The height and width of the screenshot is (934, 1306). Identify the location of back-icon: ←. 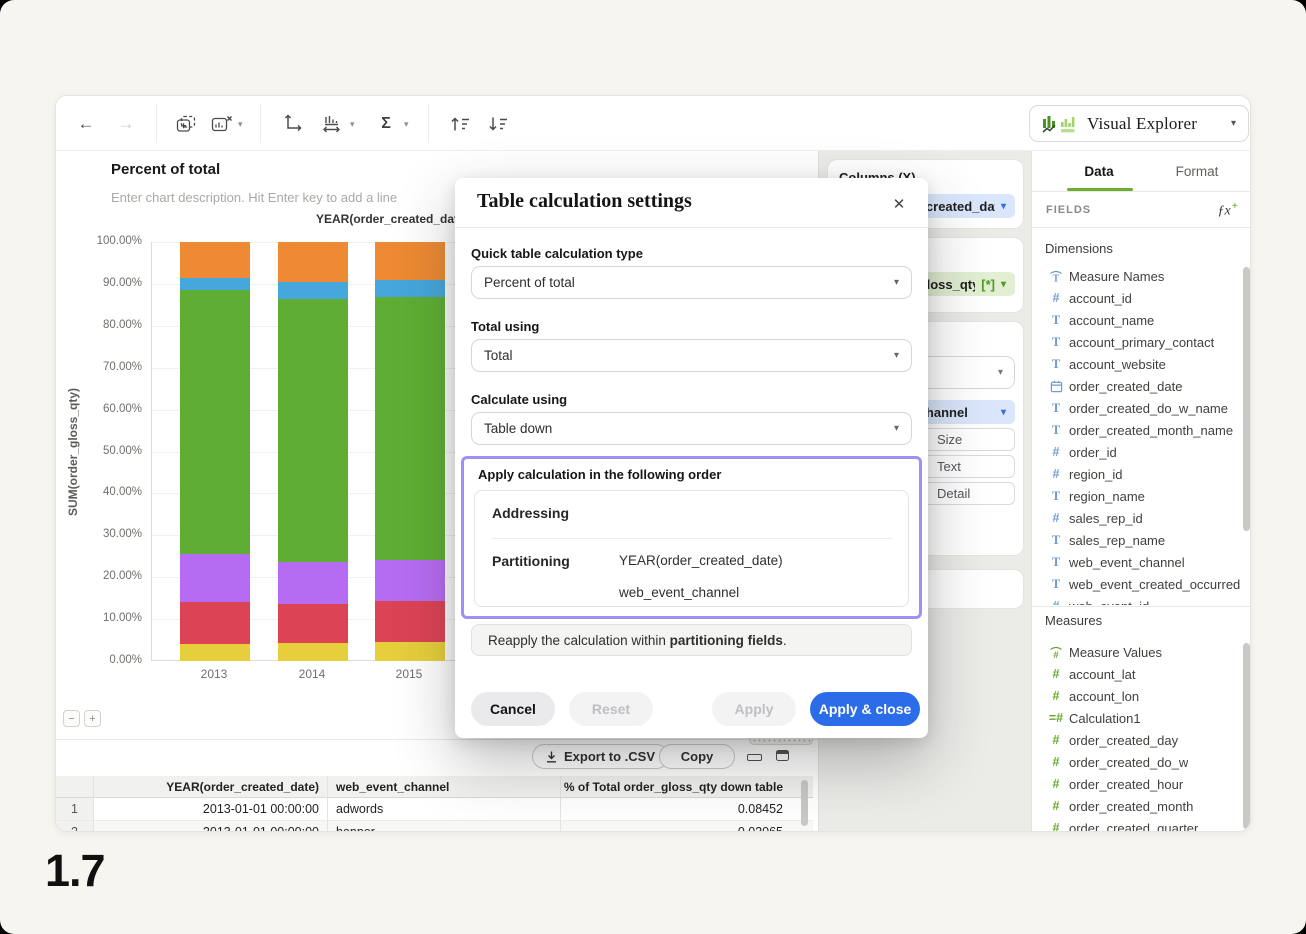
(86, 123).